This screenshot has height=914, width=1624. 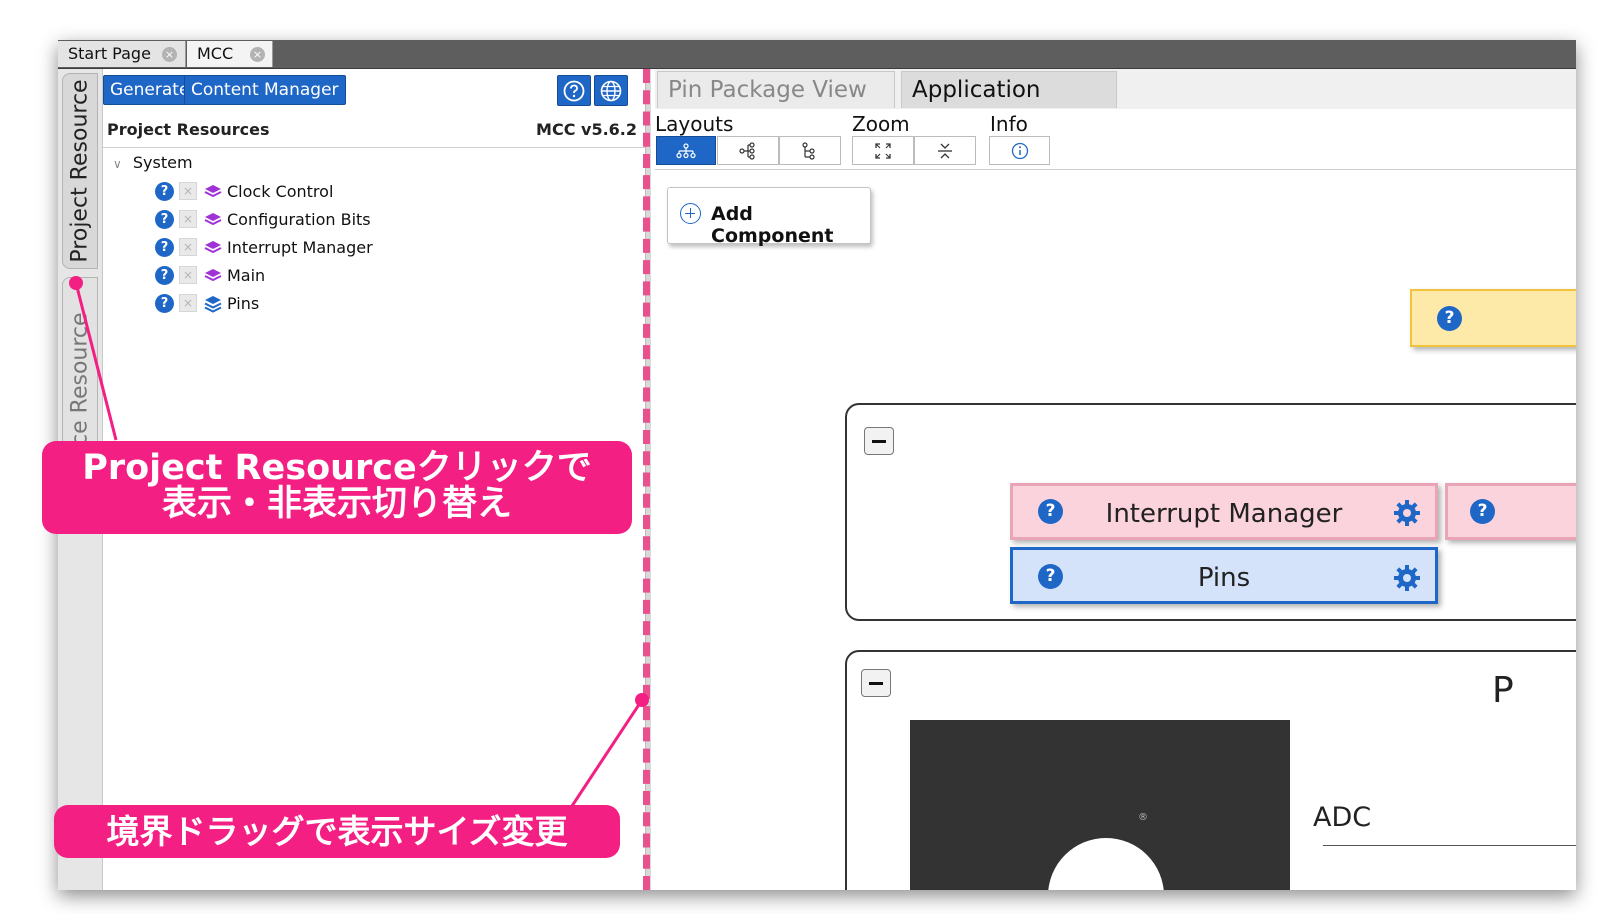 I want to click on annotation-resize: 境界ドラッグで表示サイズ変更, so click(x=337, y=831).